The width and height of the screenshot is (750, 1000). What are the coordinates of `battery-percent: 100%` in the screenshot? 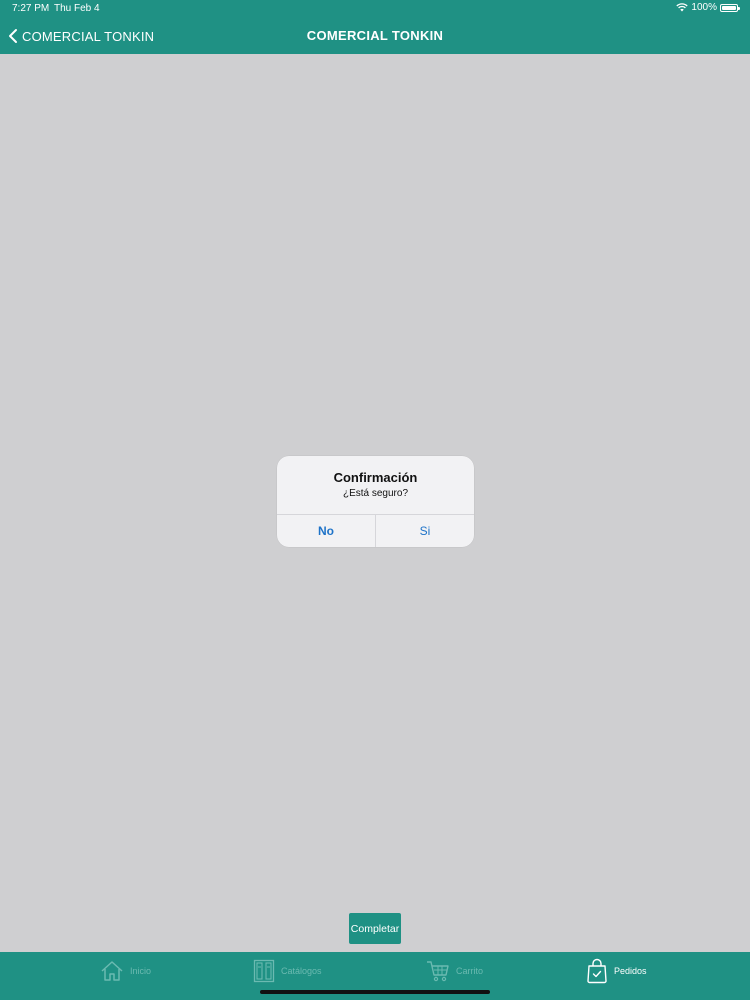 It's located at (704, 7).